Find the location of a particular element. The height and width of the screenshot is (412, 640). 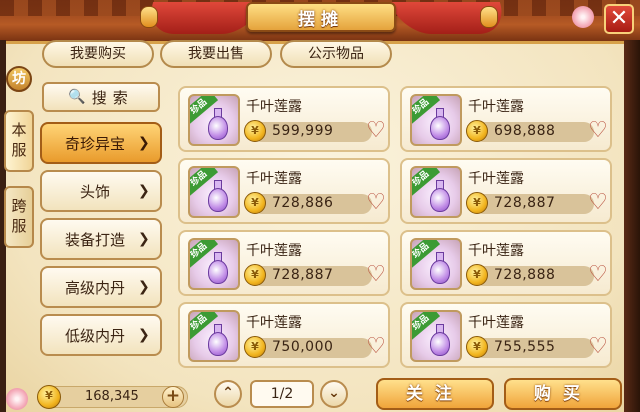

category-panel: 🔍 搜索 奇珍异宝 ❯ 头饰 ❯ 装备打造 ❯ 高级内丹 ❯ 低级内丹 ❯ is located at coordinates (101, 224).